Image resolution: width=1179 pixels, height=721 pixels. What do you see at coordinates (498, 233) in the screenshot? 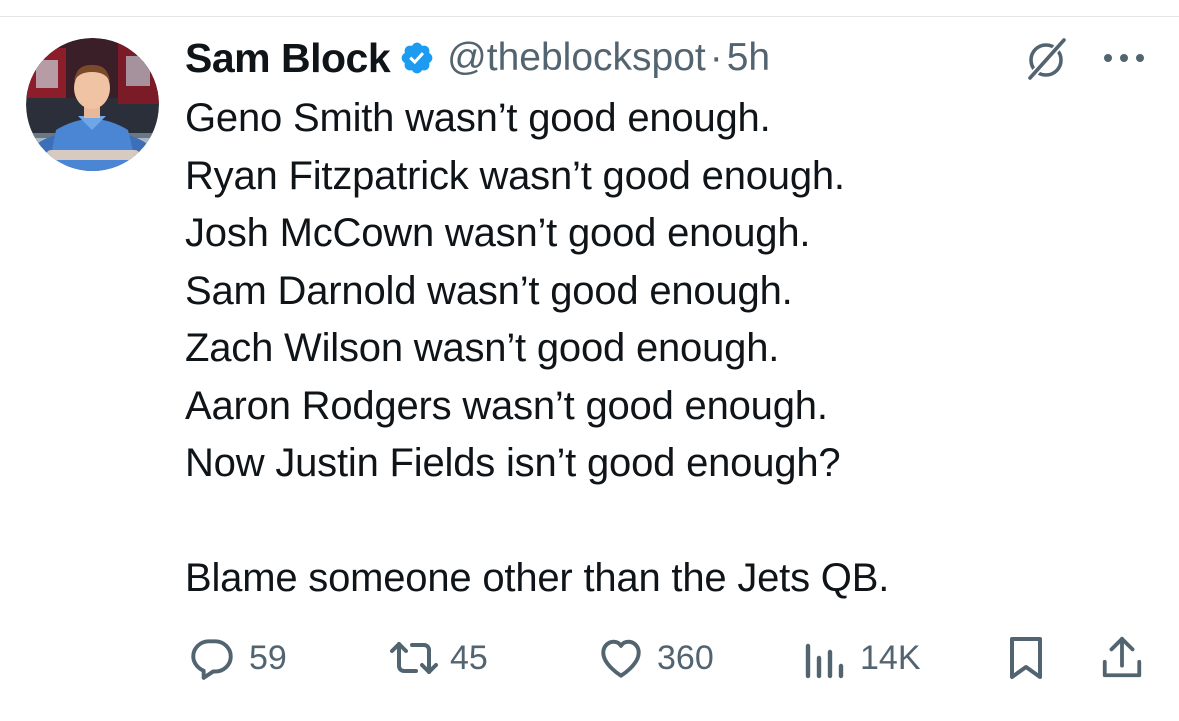
I see `tweet-line: Josh McCown wasn’t good enough.` at bounding box center [498, 233].